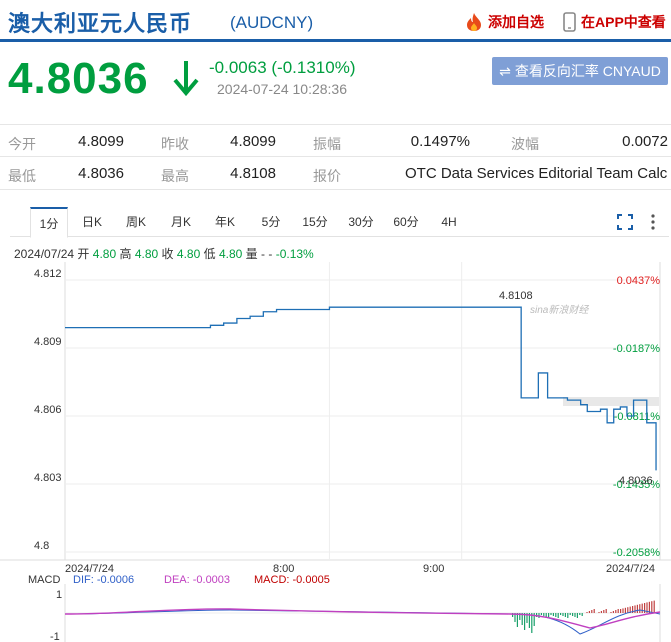  I want to click on stat-label: 最低, so click(22, 176).